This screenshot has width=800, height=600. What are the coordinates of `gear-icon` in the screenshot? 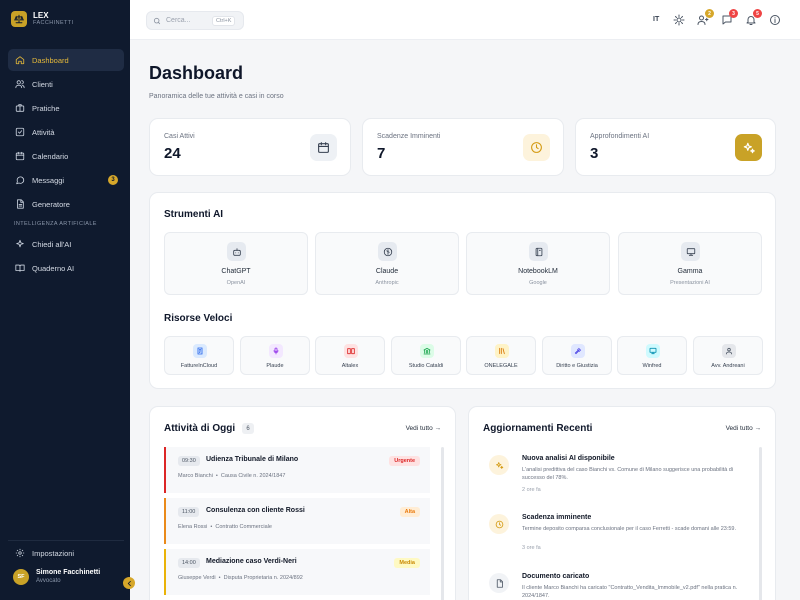 It's located at (20, 553).